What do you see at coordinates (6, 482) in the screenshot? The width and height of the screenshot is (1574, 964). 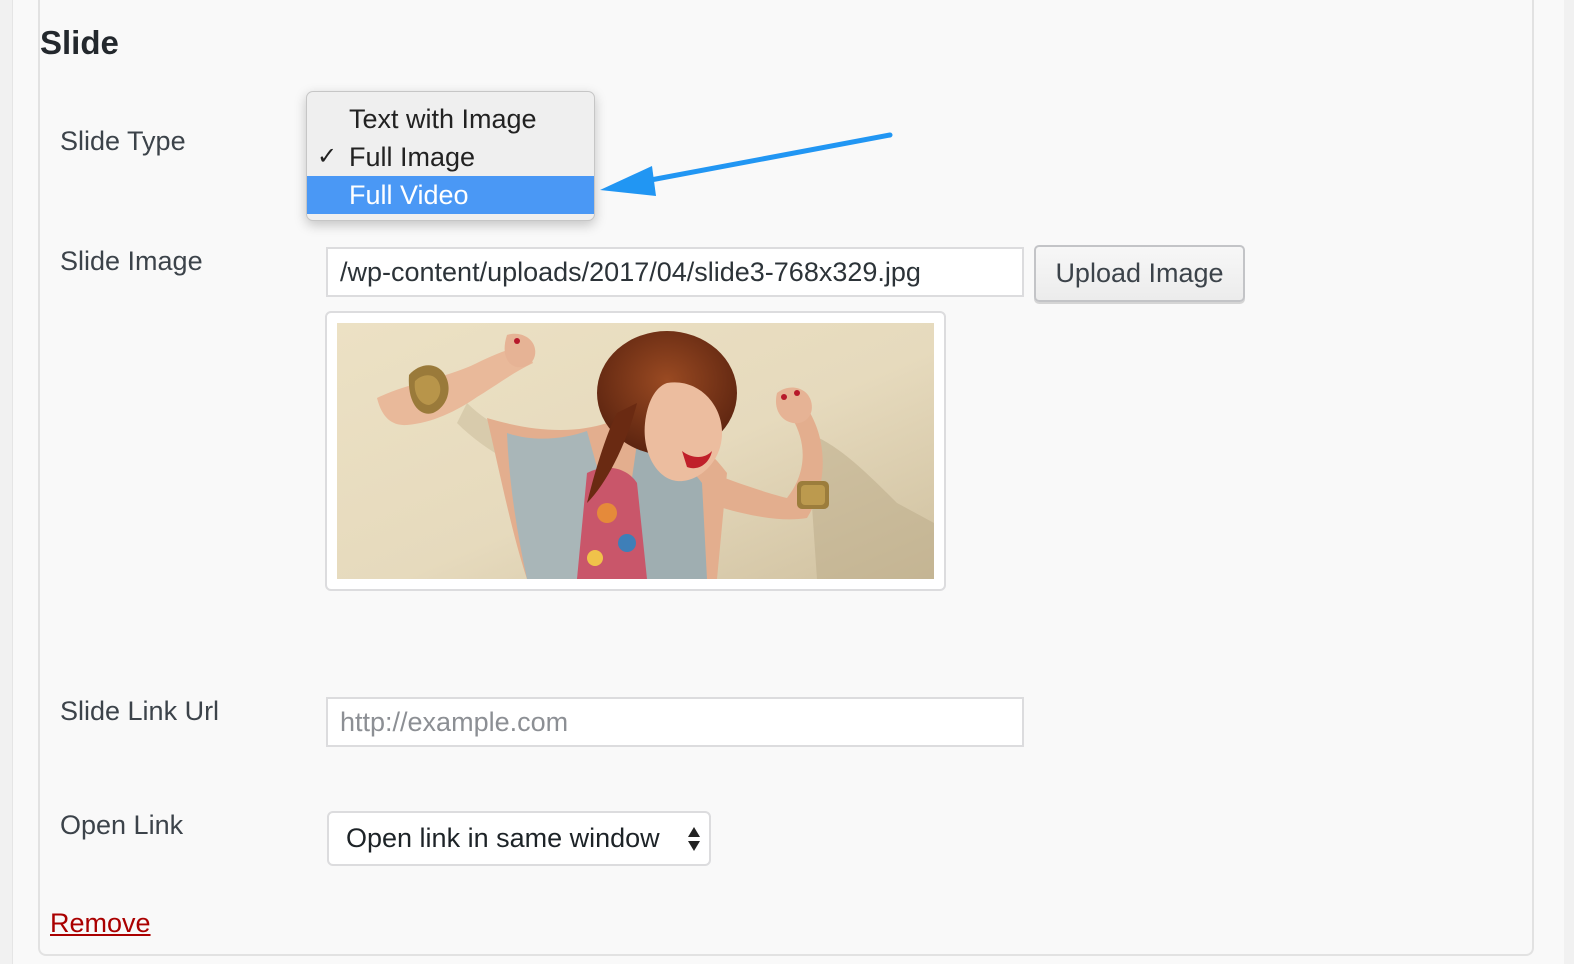 I see `left-gutter` at bounding box center [6, 482].